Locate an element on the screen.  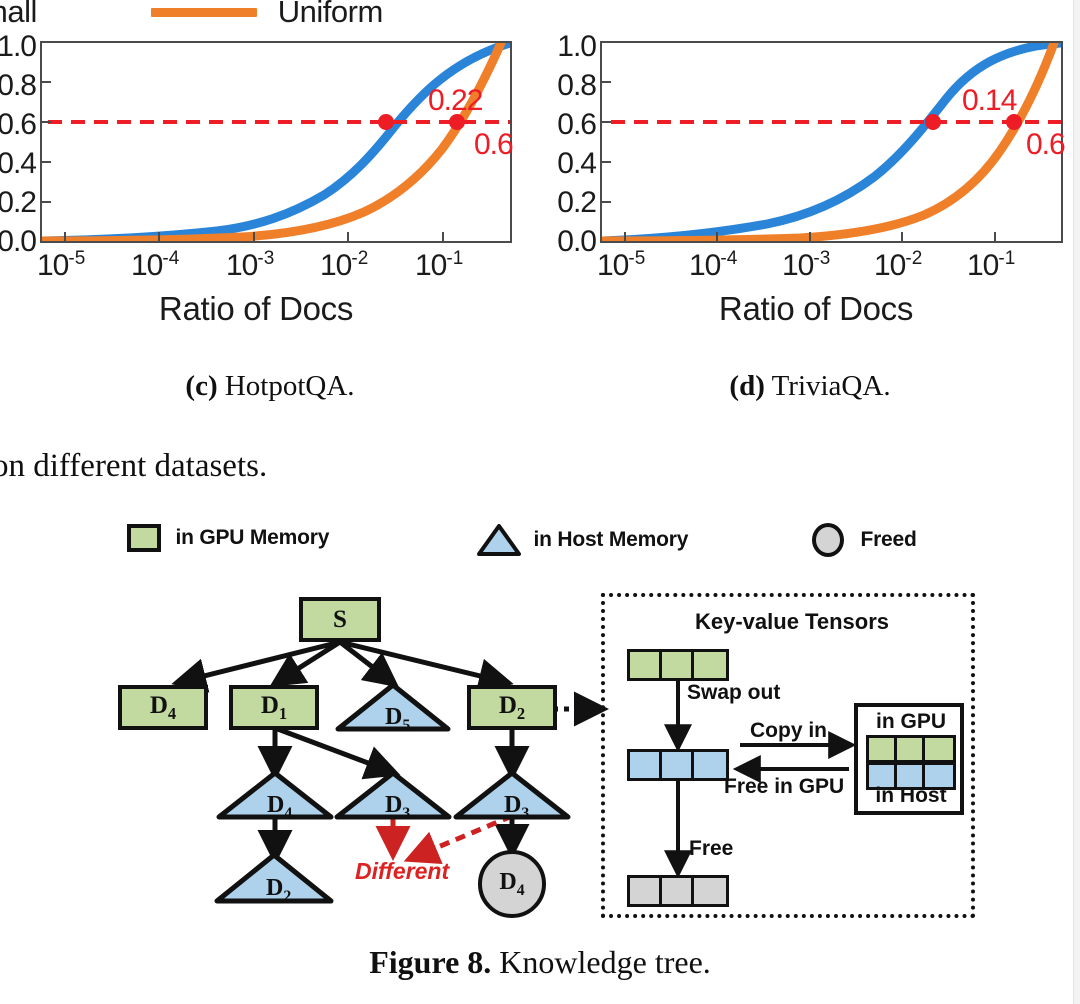
chart-d-svg is located at coordinates (831, 142).